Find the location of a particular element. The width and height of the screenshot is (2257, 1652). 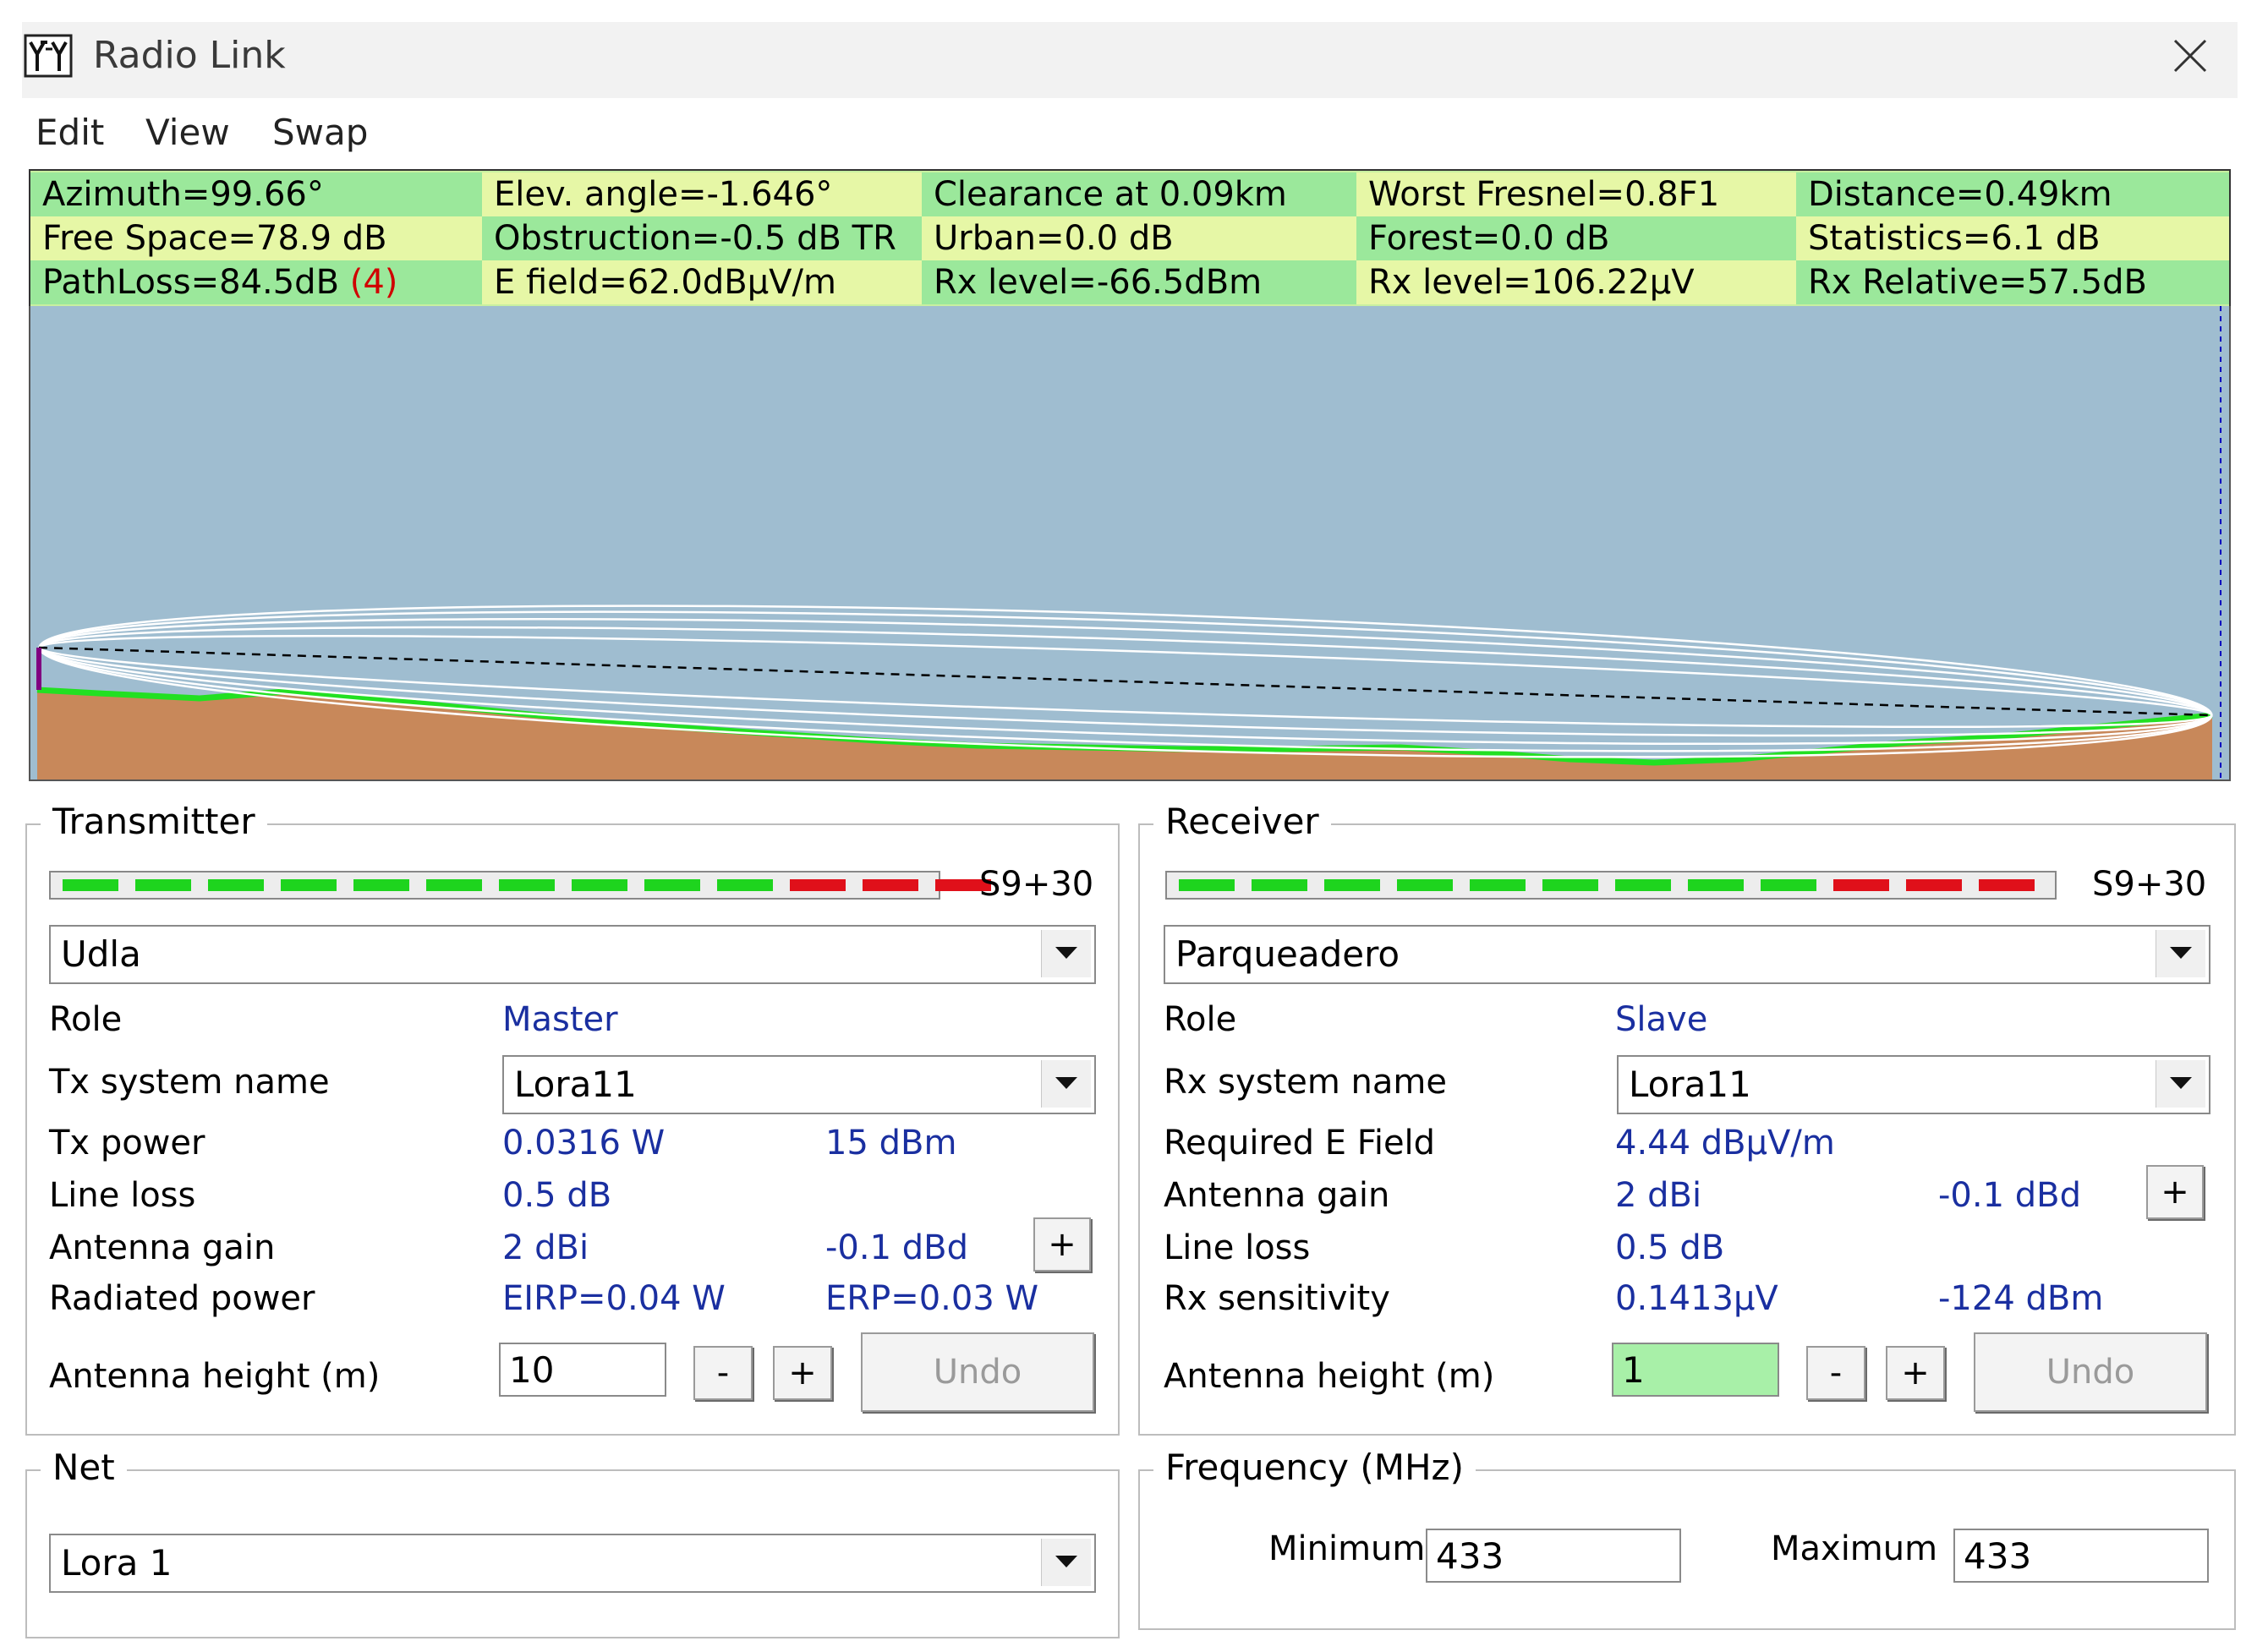

rx-signal-meter is located at coordinates (1611, 886).